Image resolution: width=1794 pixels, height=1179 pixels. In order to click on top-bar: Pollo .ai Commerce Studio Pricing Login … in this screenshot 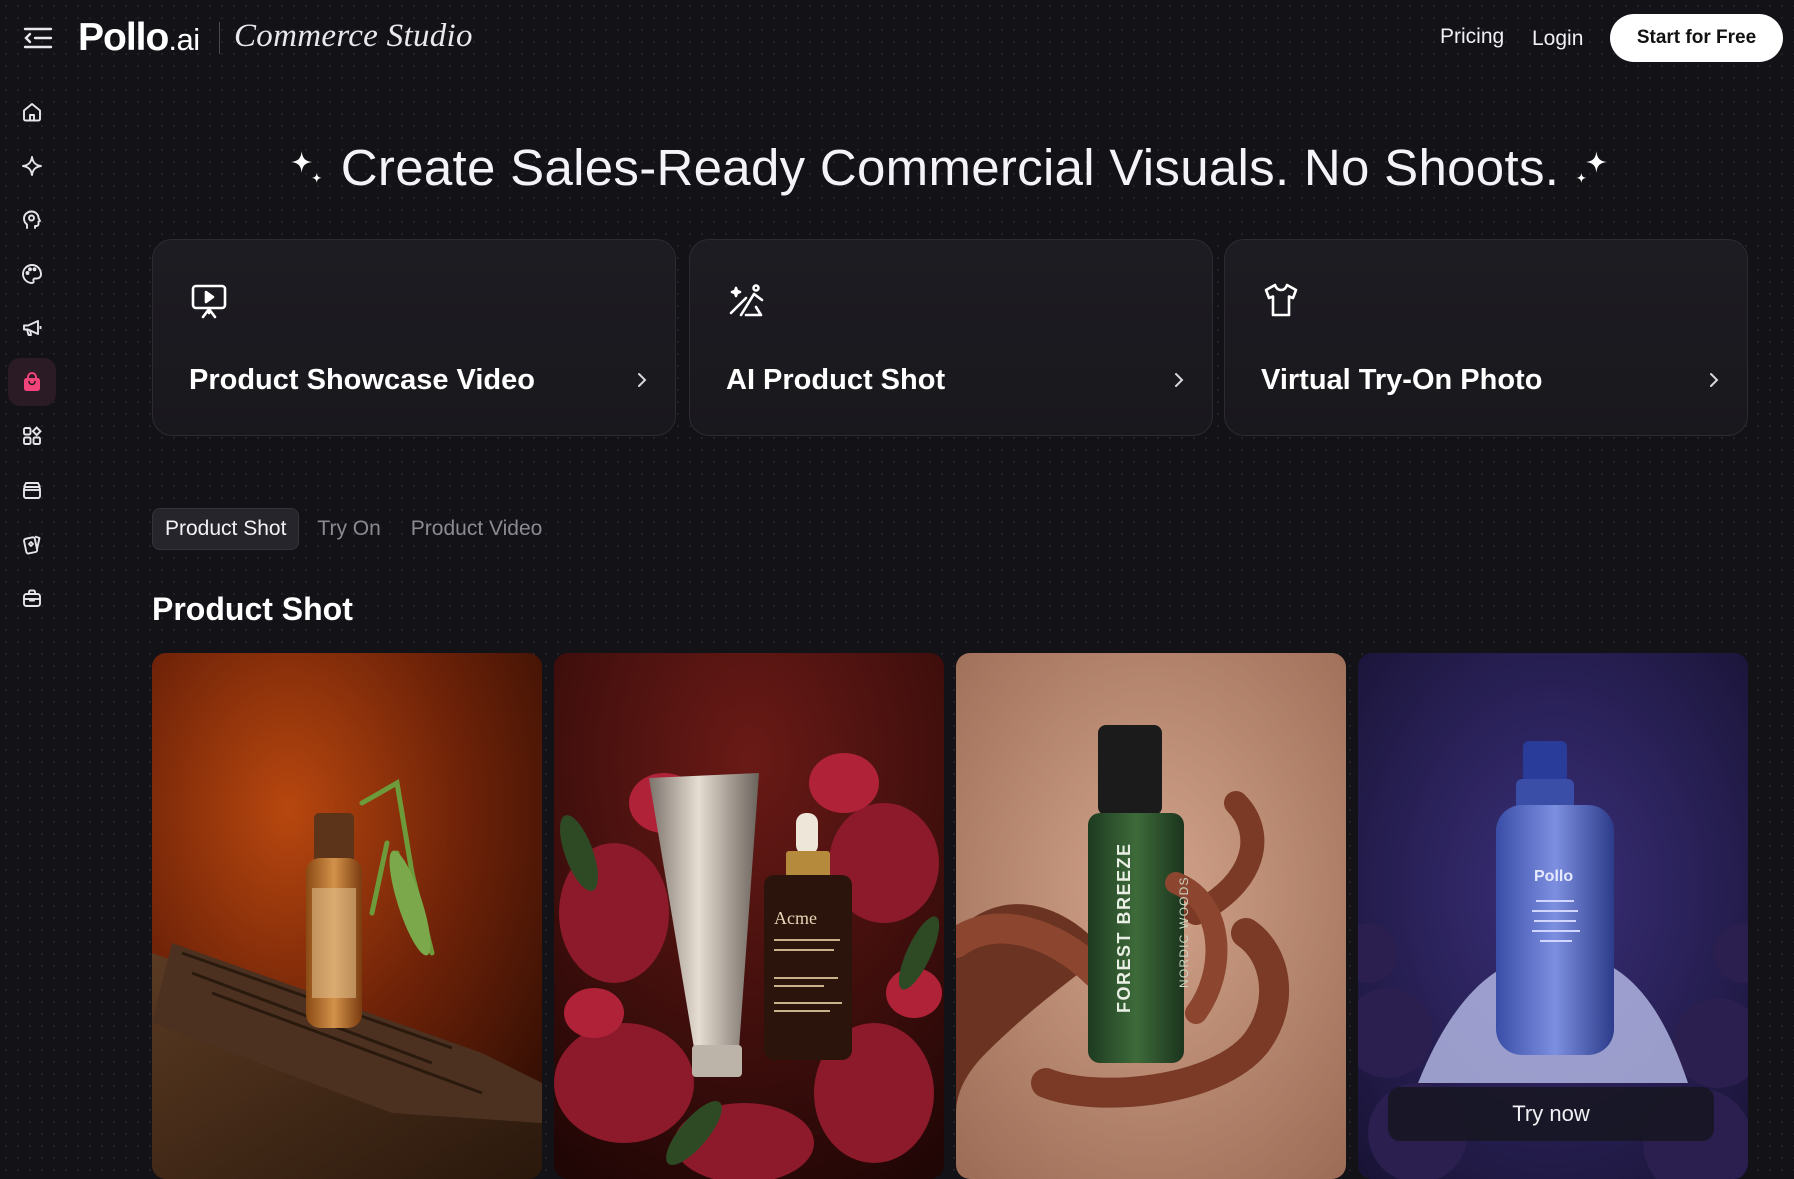, I will do `click(897, 39)`.